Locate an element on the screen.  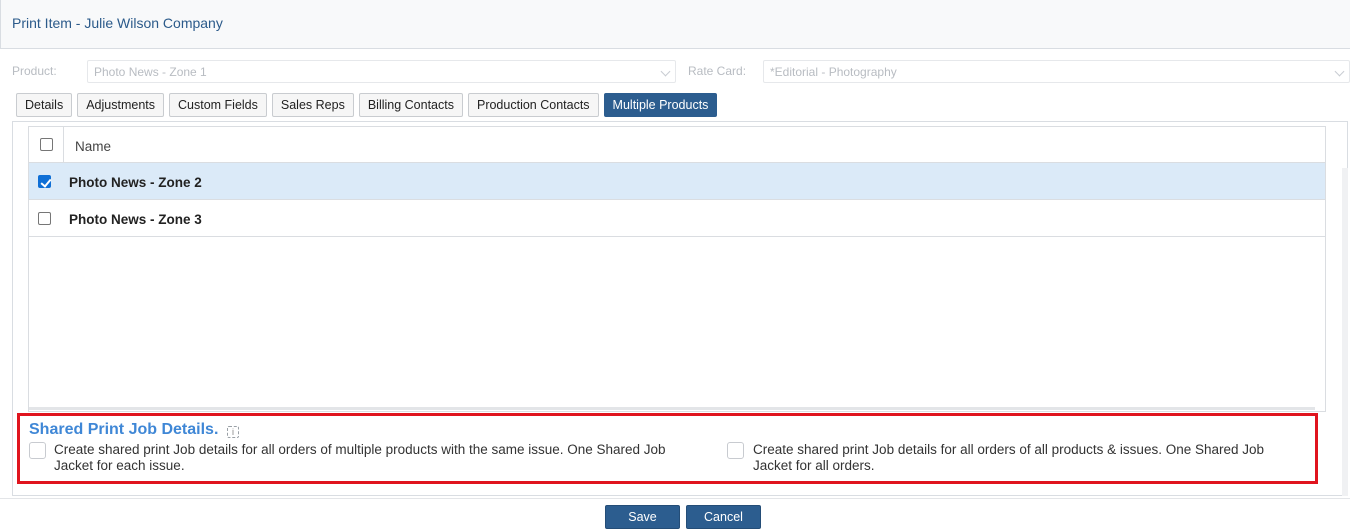
row-name: Photo News - Zone 3 is located at coordinates (135, 219).